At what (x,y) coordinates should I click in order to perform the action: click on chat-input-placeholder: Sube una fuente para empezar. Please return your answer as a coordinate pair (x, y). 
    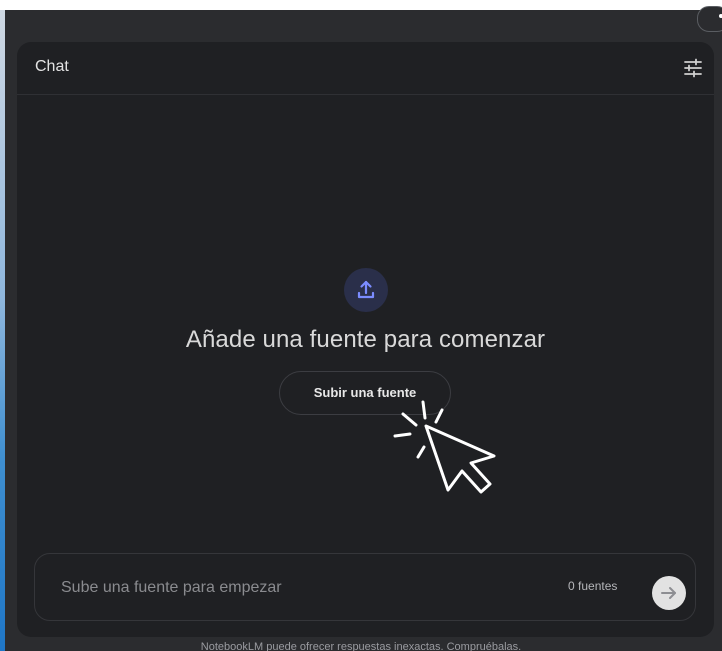
    Looking at the image, I should click on (171, 587).